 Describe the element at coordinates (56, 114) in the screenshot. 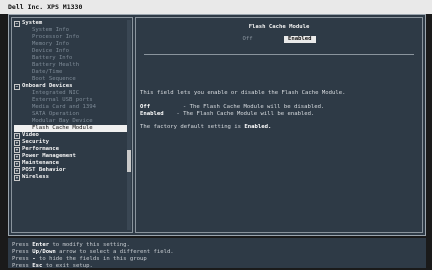

I see `tree-item-label: SATA Operation` at that location.